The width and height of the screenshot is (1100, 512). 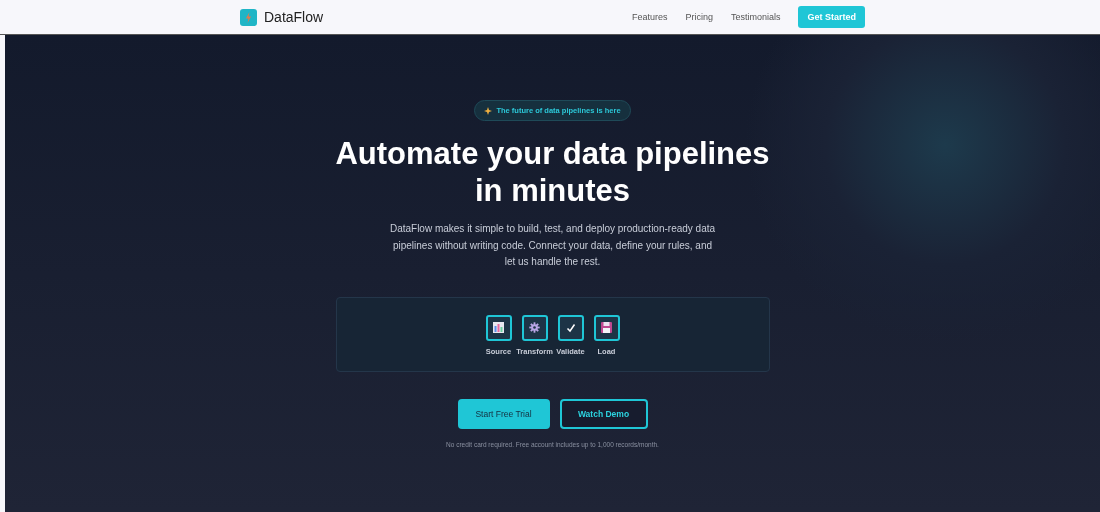 What do you see at coordinates (755, 17) in the screenshot?
I see `nav-link: Testimonials` at bounding box center [755, 17].